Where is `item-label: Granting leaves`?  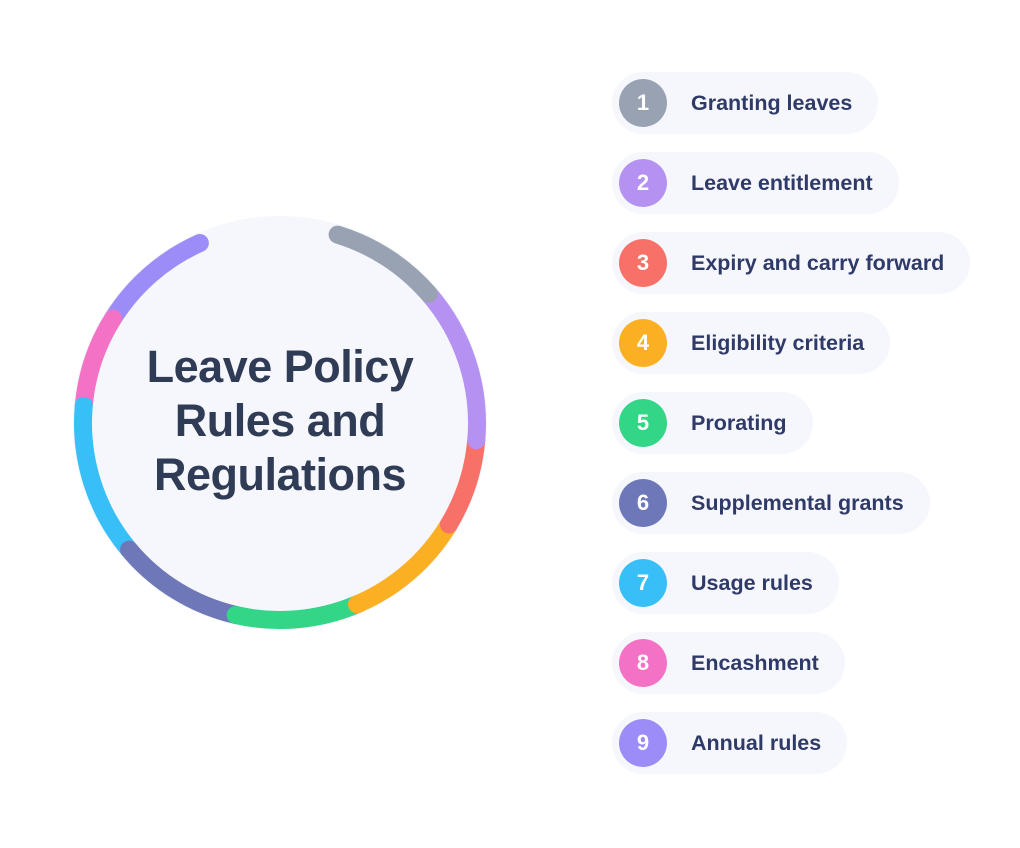 item-label: Granting leaves is located at coordinates (772, 102).